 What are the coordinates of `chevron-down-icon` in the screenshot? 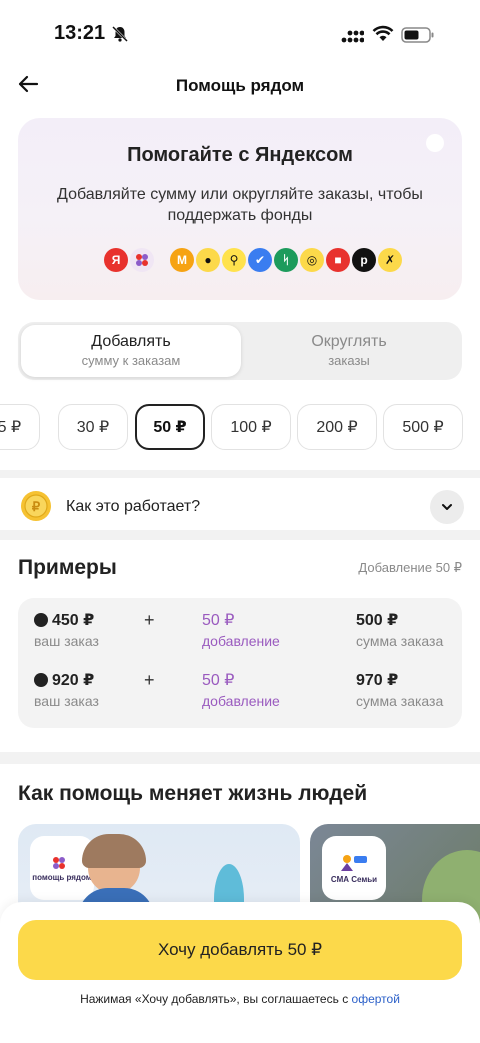 It's located at (447, 507).